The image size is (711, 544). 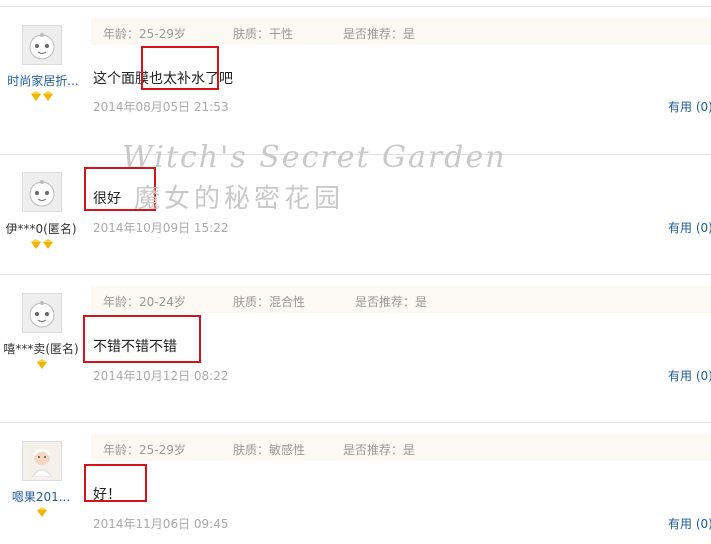 I want to click on baby-photo-avatar, so click(x=42, y=461).